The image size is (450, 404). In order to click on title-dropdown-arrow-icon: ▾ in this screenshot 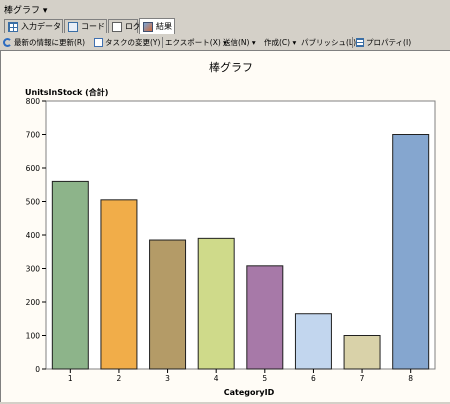, I will do `click(45, 11)`.